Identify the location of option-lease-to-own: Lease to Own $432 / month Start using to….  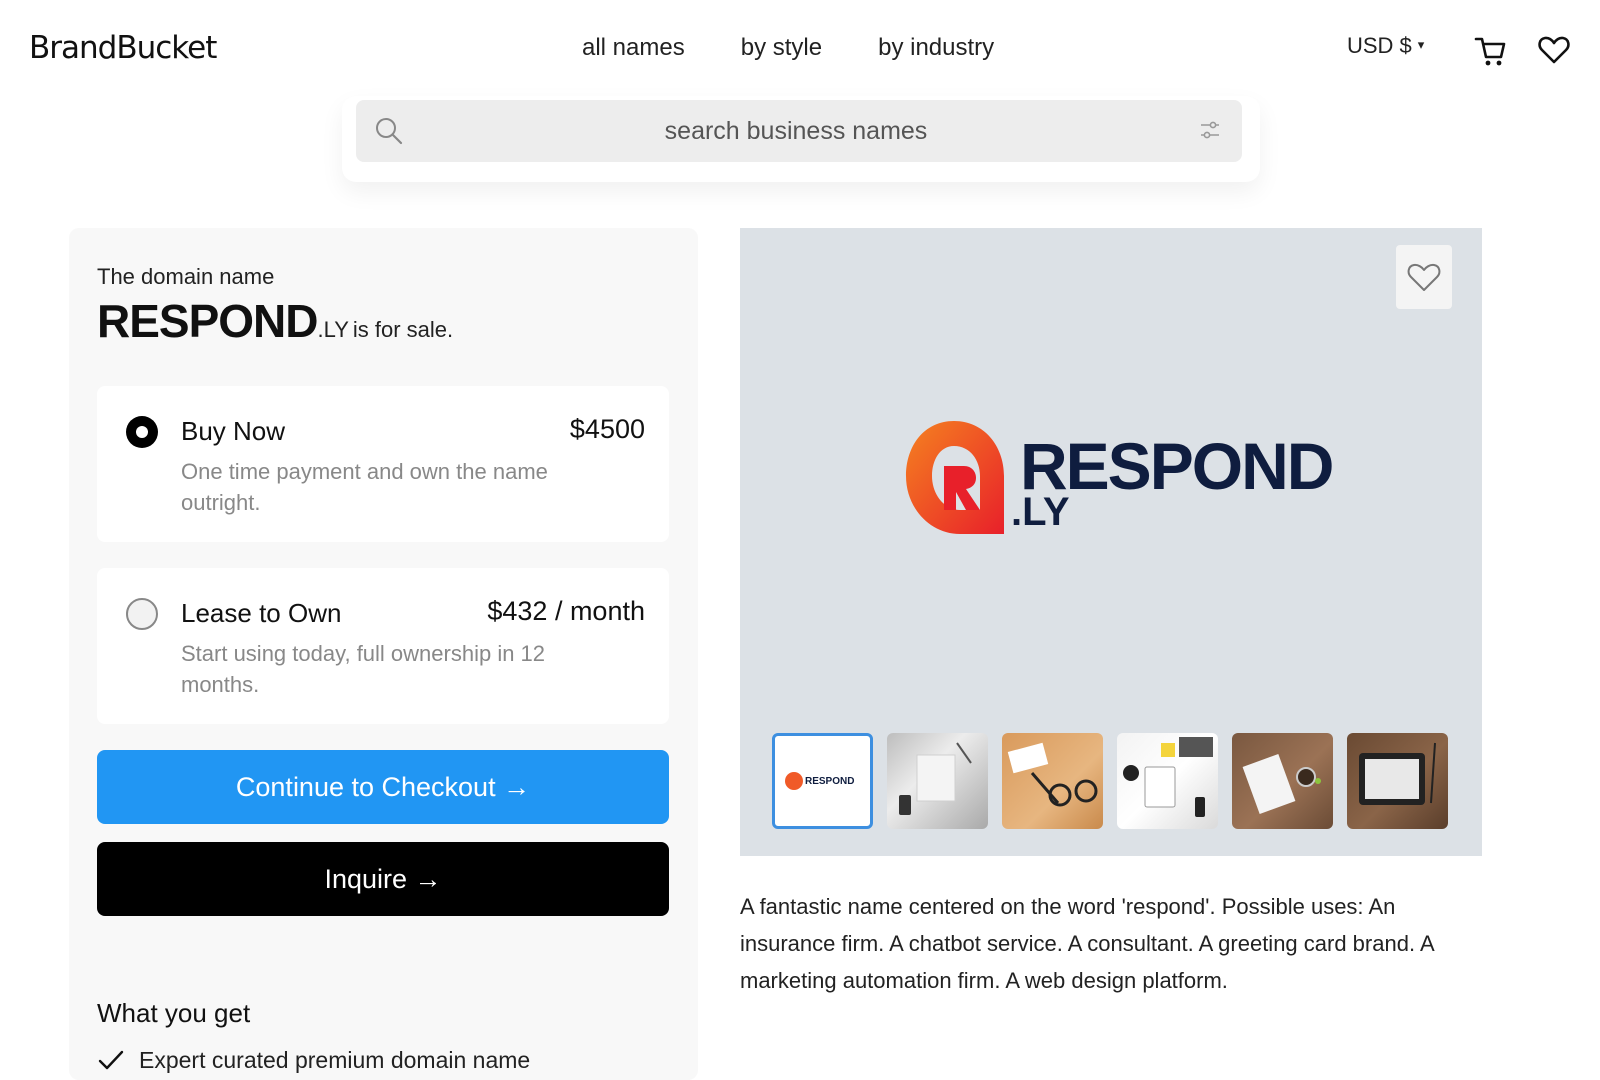
(383, 646).